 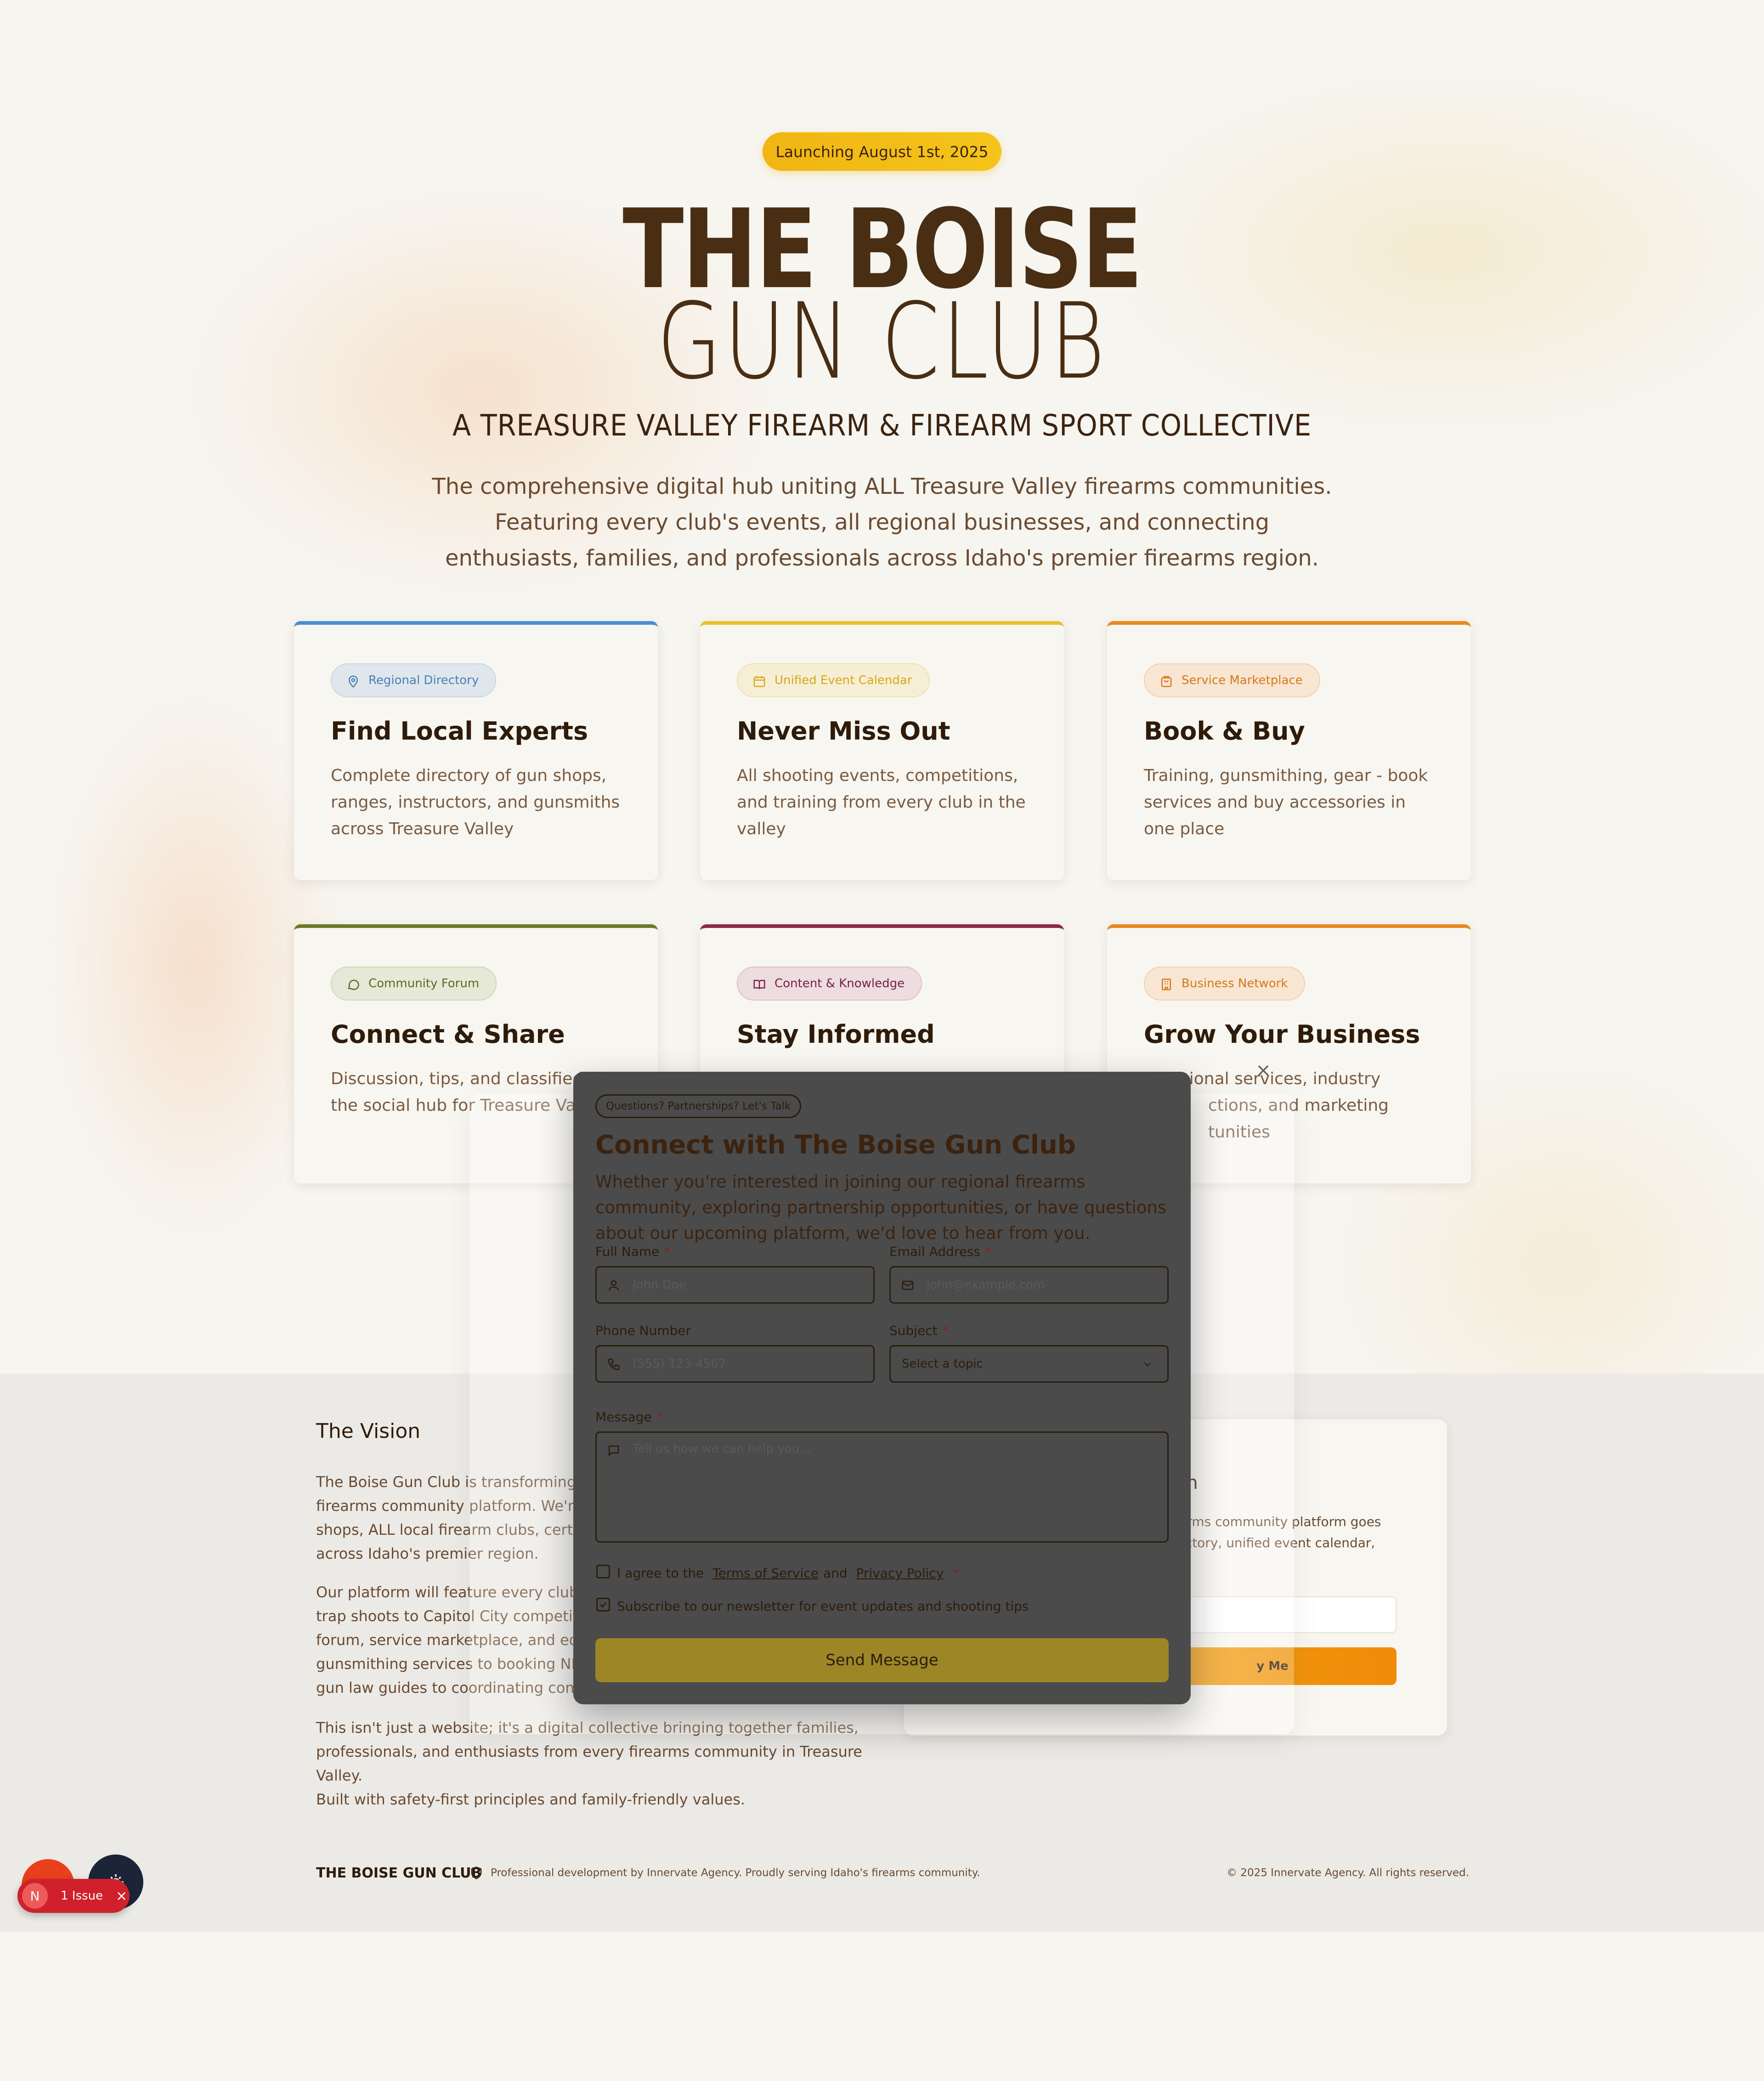 I want to click on terms-link: Terms of Service, so click(x=765, y=1574).